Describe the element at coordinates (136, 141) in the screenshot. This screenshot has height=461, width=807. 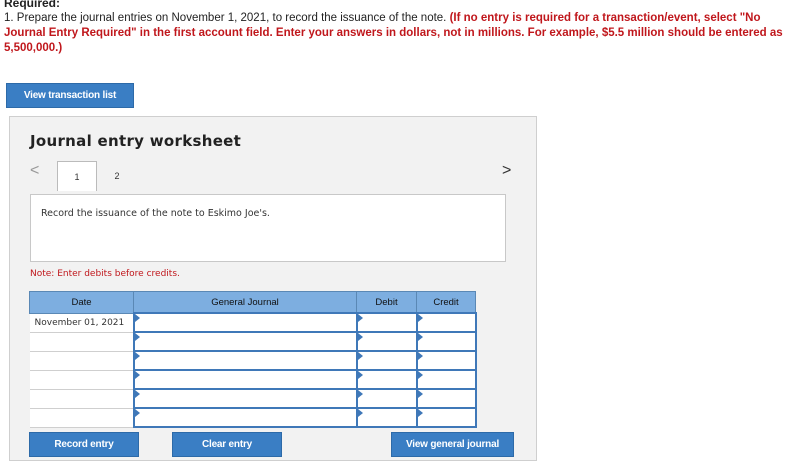
I see `worksheet-title: Journal entry worksheet` at that location.